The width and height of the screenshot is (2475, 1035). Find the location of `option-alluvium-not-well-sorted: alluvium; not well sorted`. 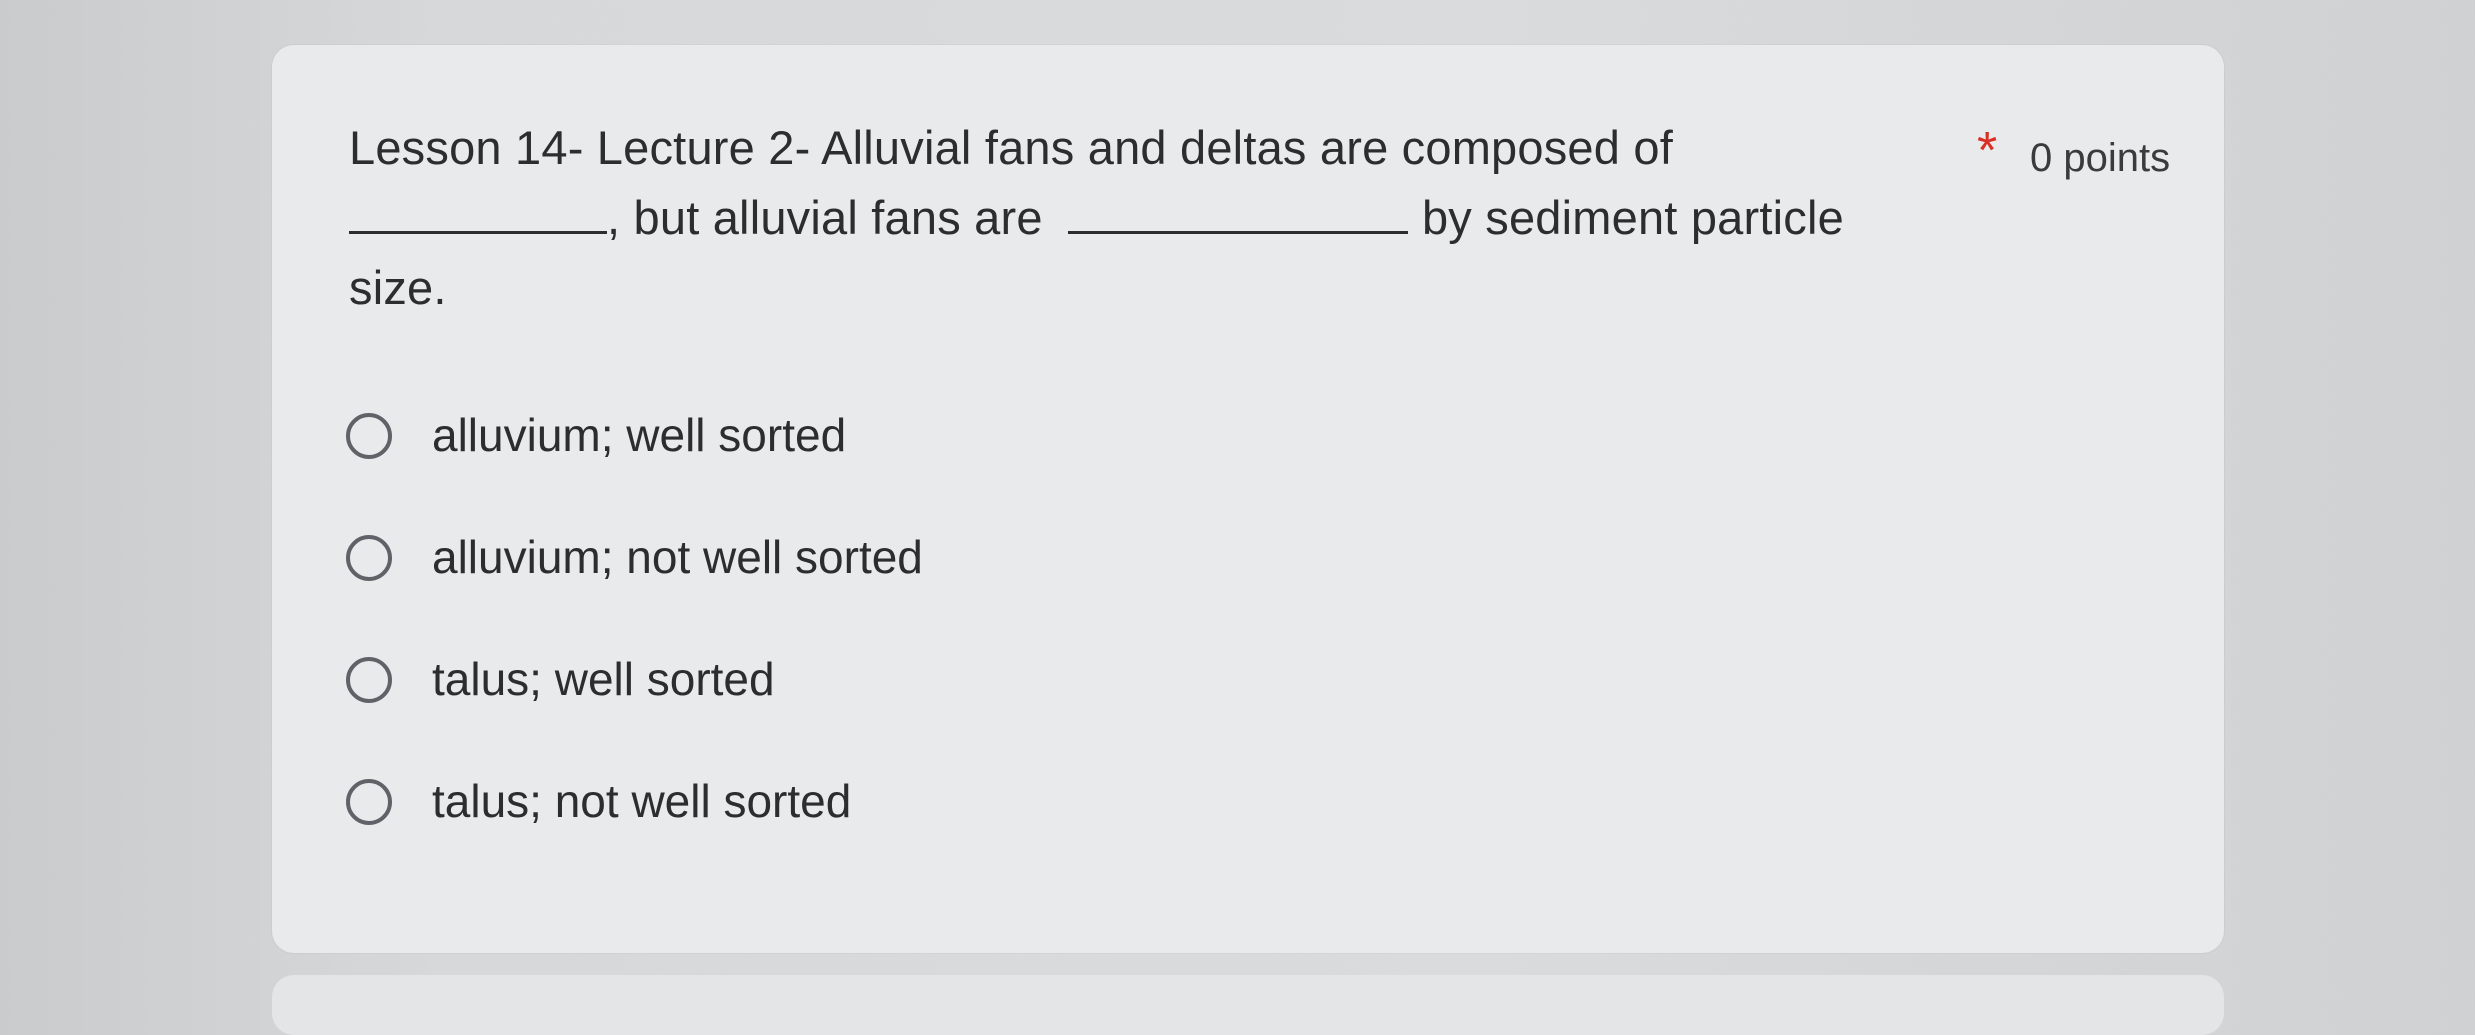

option-alluvium-not-well-sorted: alluvium; not well sorted is located at coordinates (634, 588).